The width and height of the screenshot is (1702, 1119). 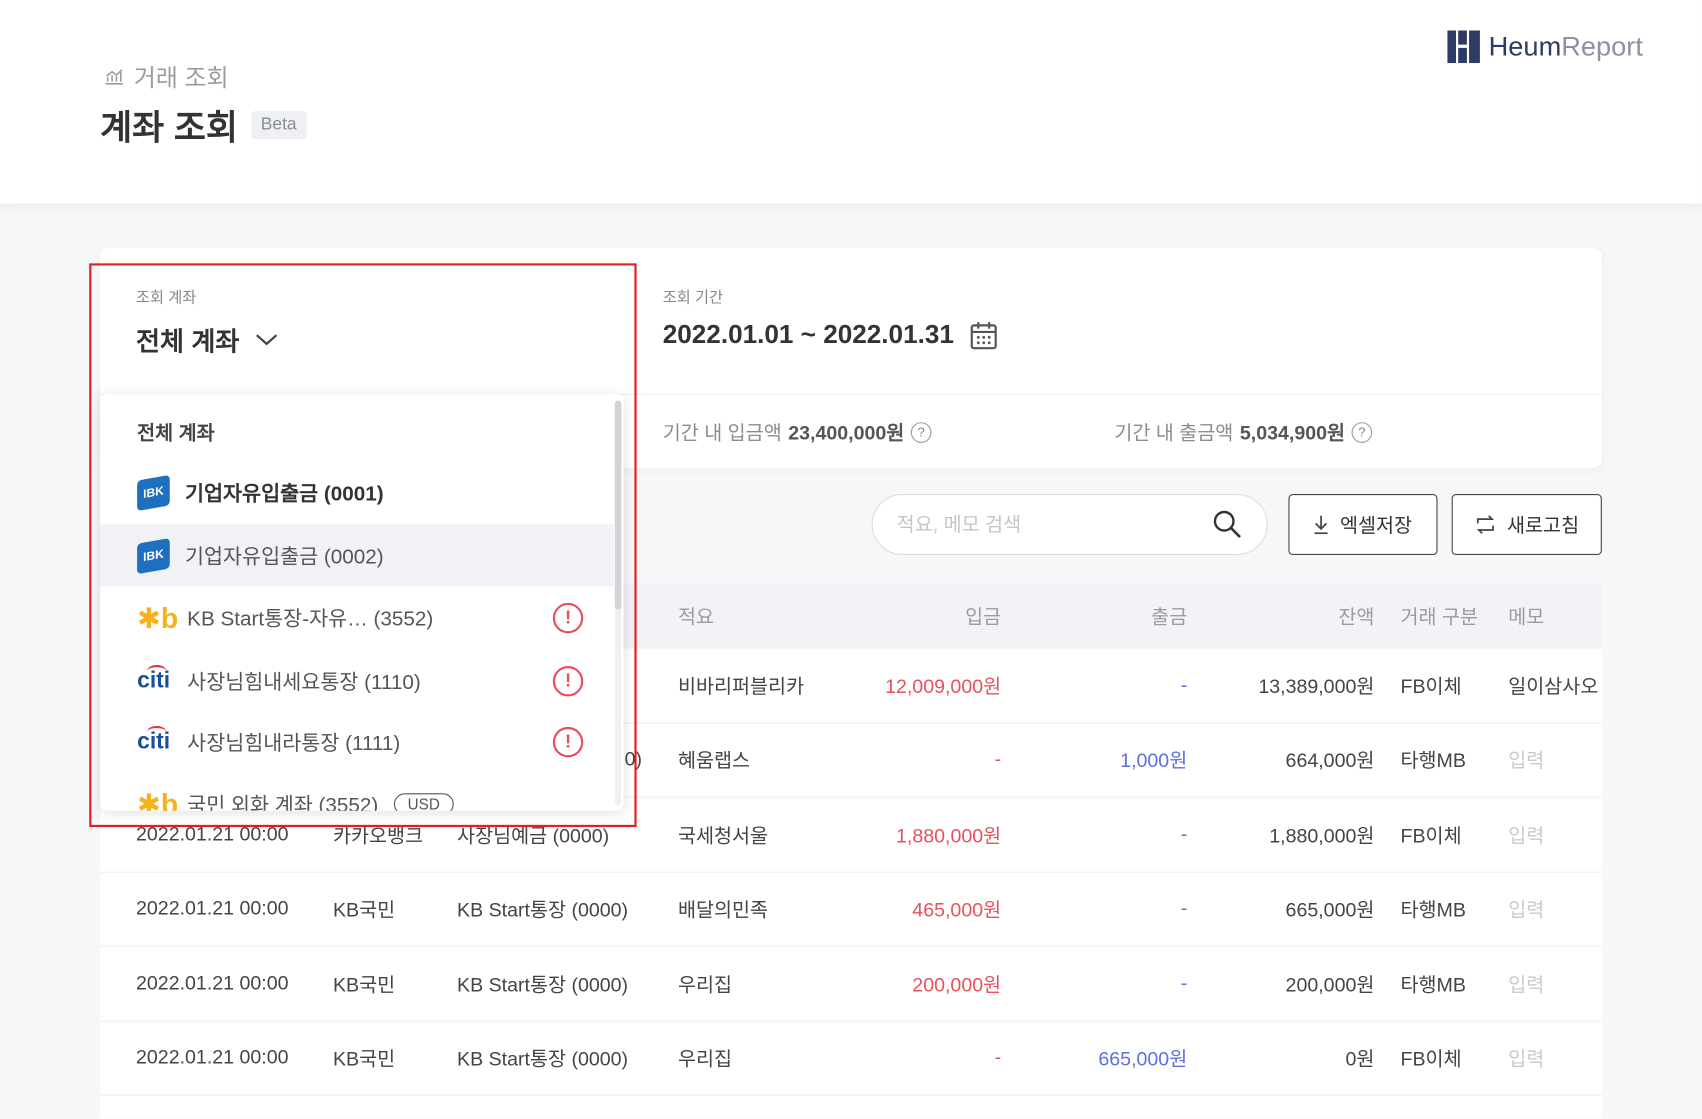 What do you see at coordinates (714, 761) in the screenshot?
I see `row-desc: 혜움랩스` at bounding box center [714, 761].